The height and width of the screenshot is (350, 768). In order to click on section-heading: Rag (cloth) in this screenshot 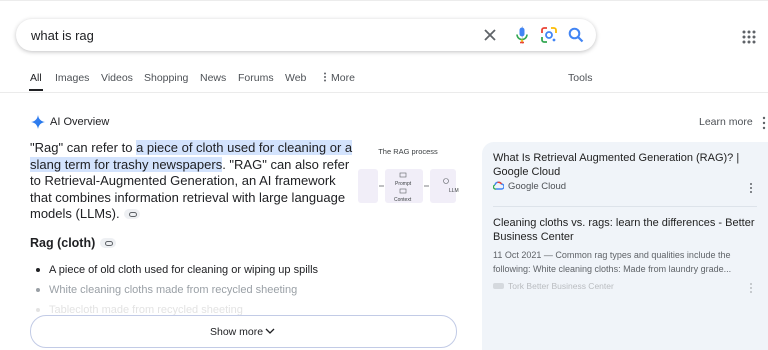, I will do `click(63, 243)`.